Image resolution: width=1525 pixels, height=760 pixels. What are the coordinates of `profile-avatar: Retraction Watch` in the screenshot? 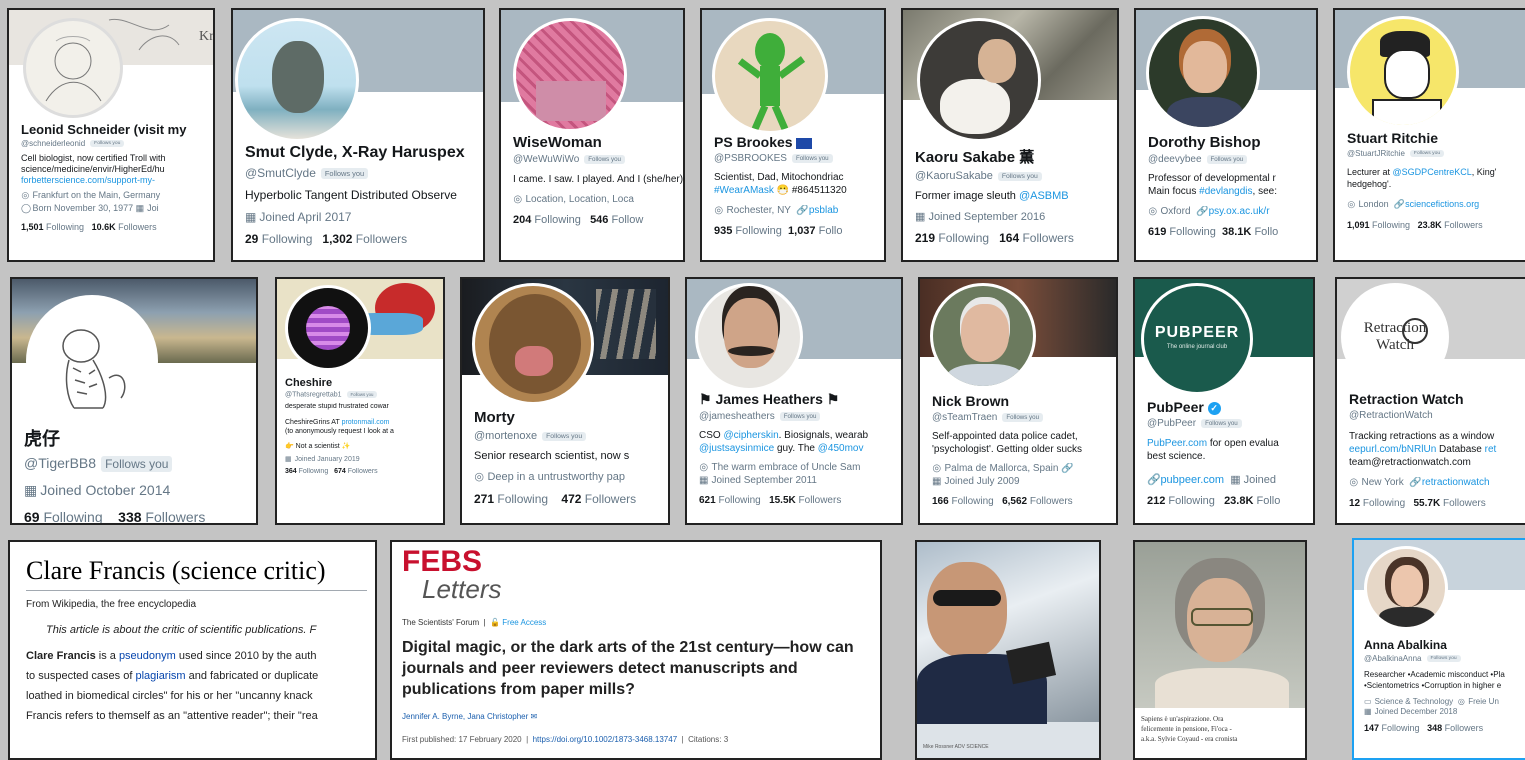 It's located at (1395, 337).